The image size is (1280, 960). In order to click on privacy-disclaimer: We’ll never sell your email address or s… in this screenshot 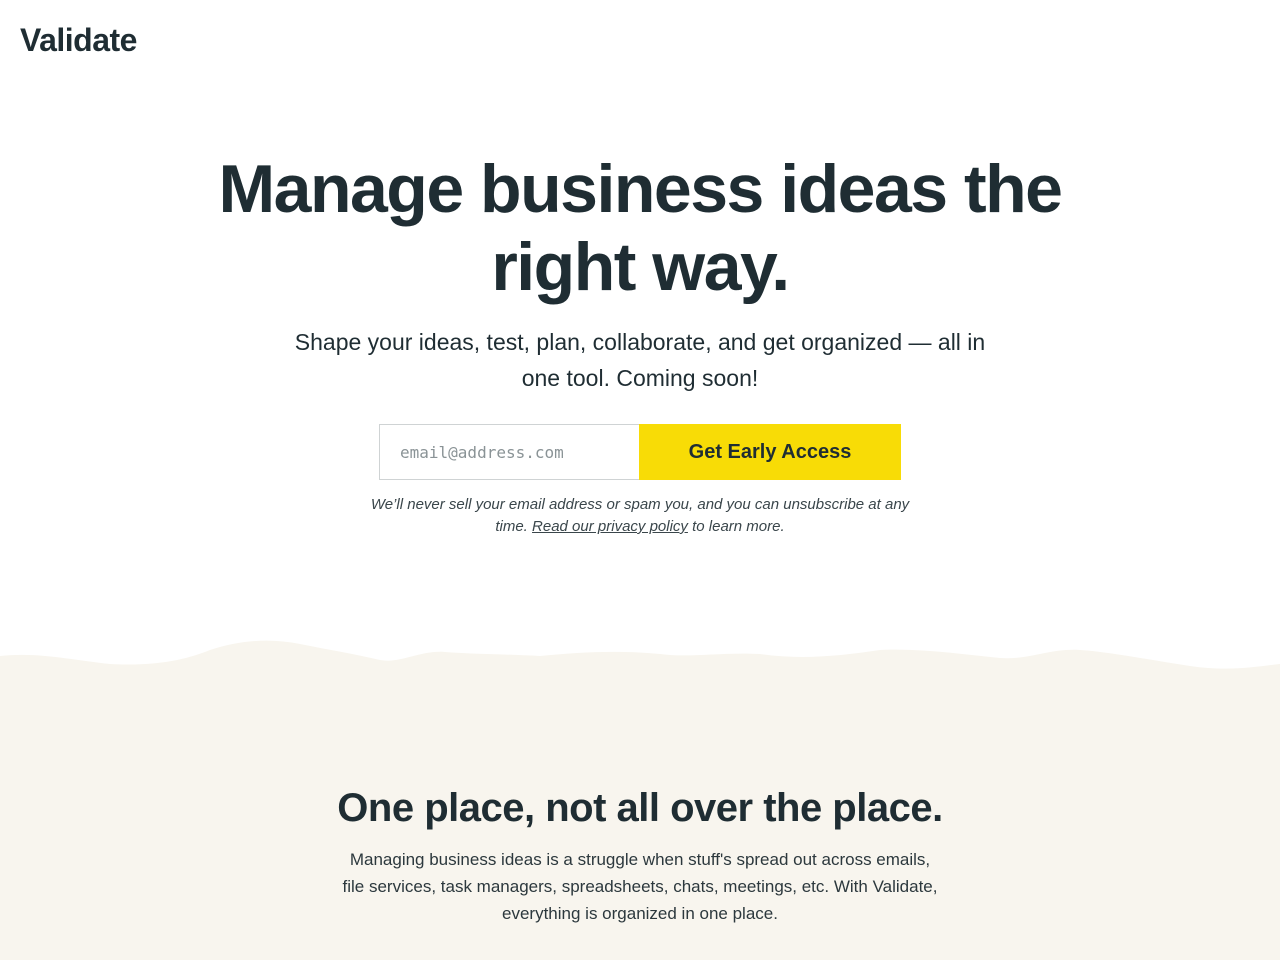, I will do `click(640, 516)`.